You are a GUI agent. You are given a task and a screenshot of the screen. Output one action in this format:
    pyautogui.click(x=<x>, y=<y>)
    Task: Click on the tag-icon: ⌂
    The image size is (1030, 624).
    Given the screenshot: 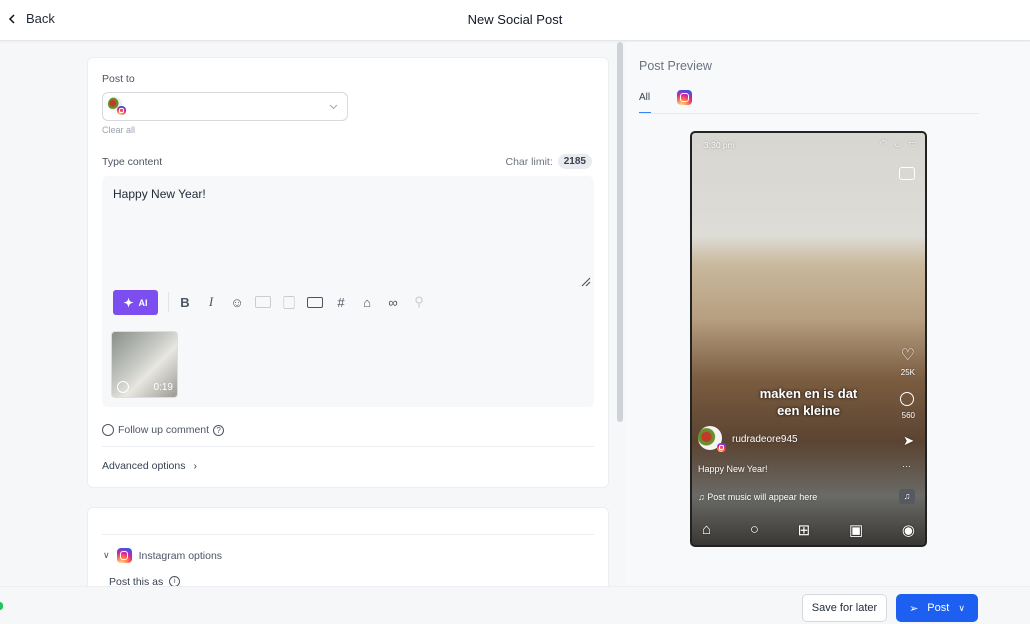 What is the action you would take?
    pyautogui.click(x=367, y=302)
    